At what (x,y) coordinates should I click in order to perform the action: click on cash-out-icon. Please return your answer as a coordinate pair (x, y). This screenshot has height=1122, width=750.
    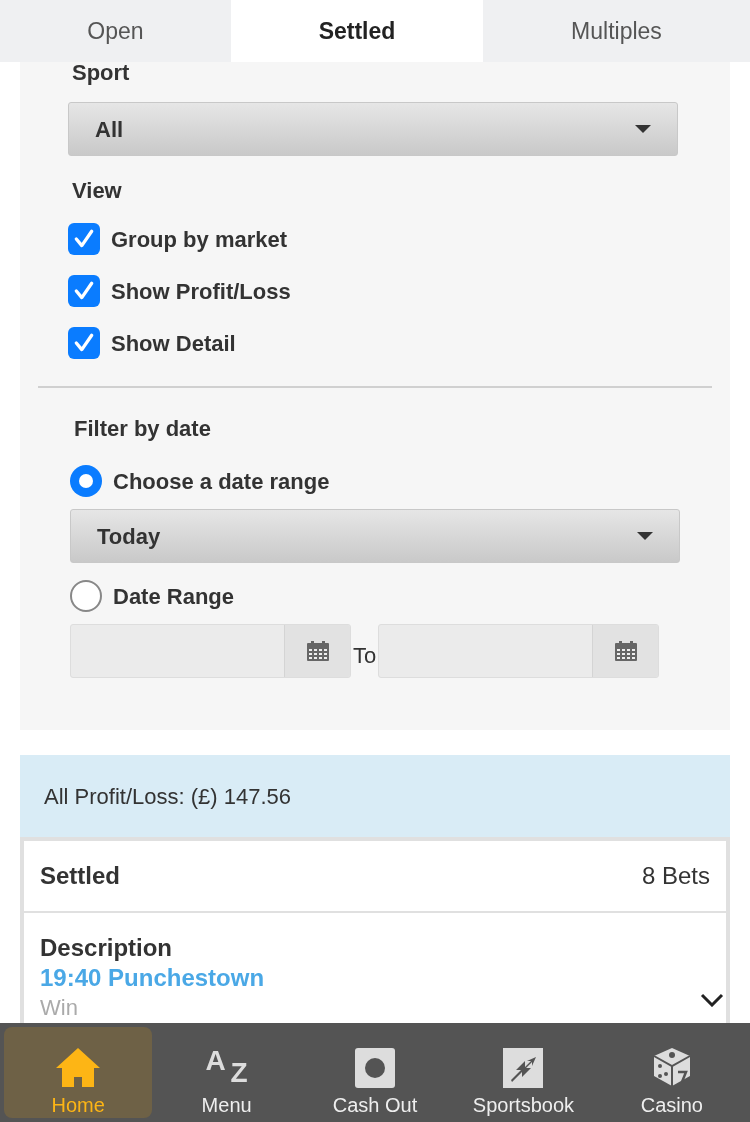
    Looking at the image, I should click on (375, 1068).